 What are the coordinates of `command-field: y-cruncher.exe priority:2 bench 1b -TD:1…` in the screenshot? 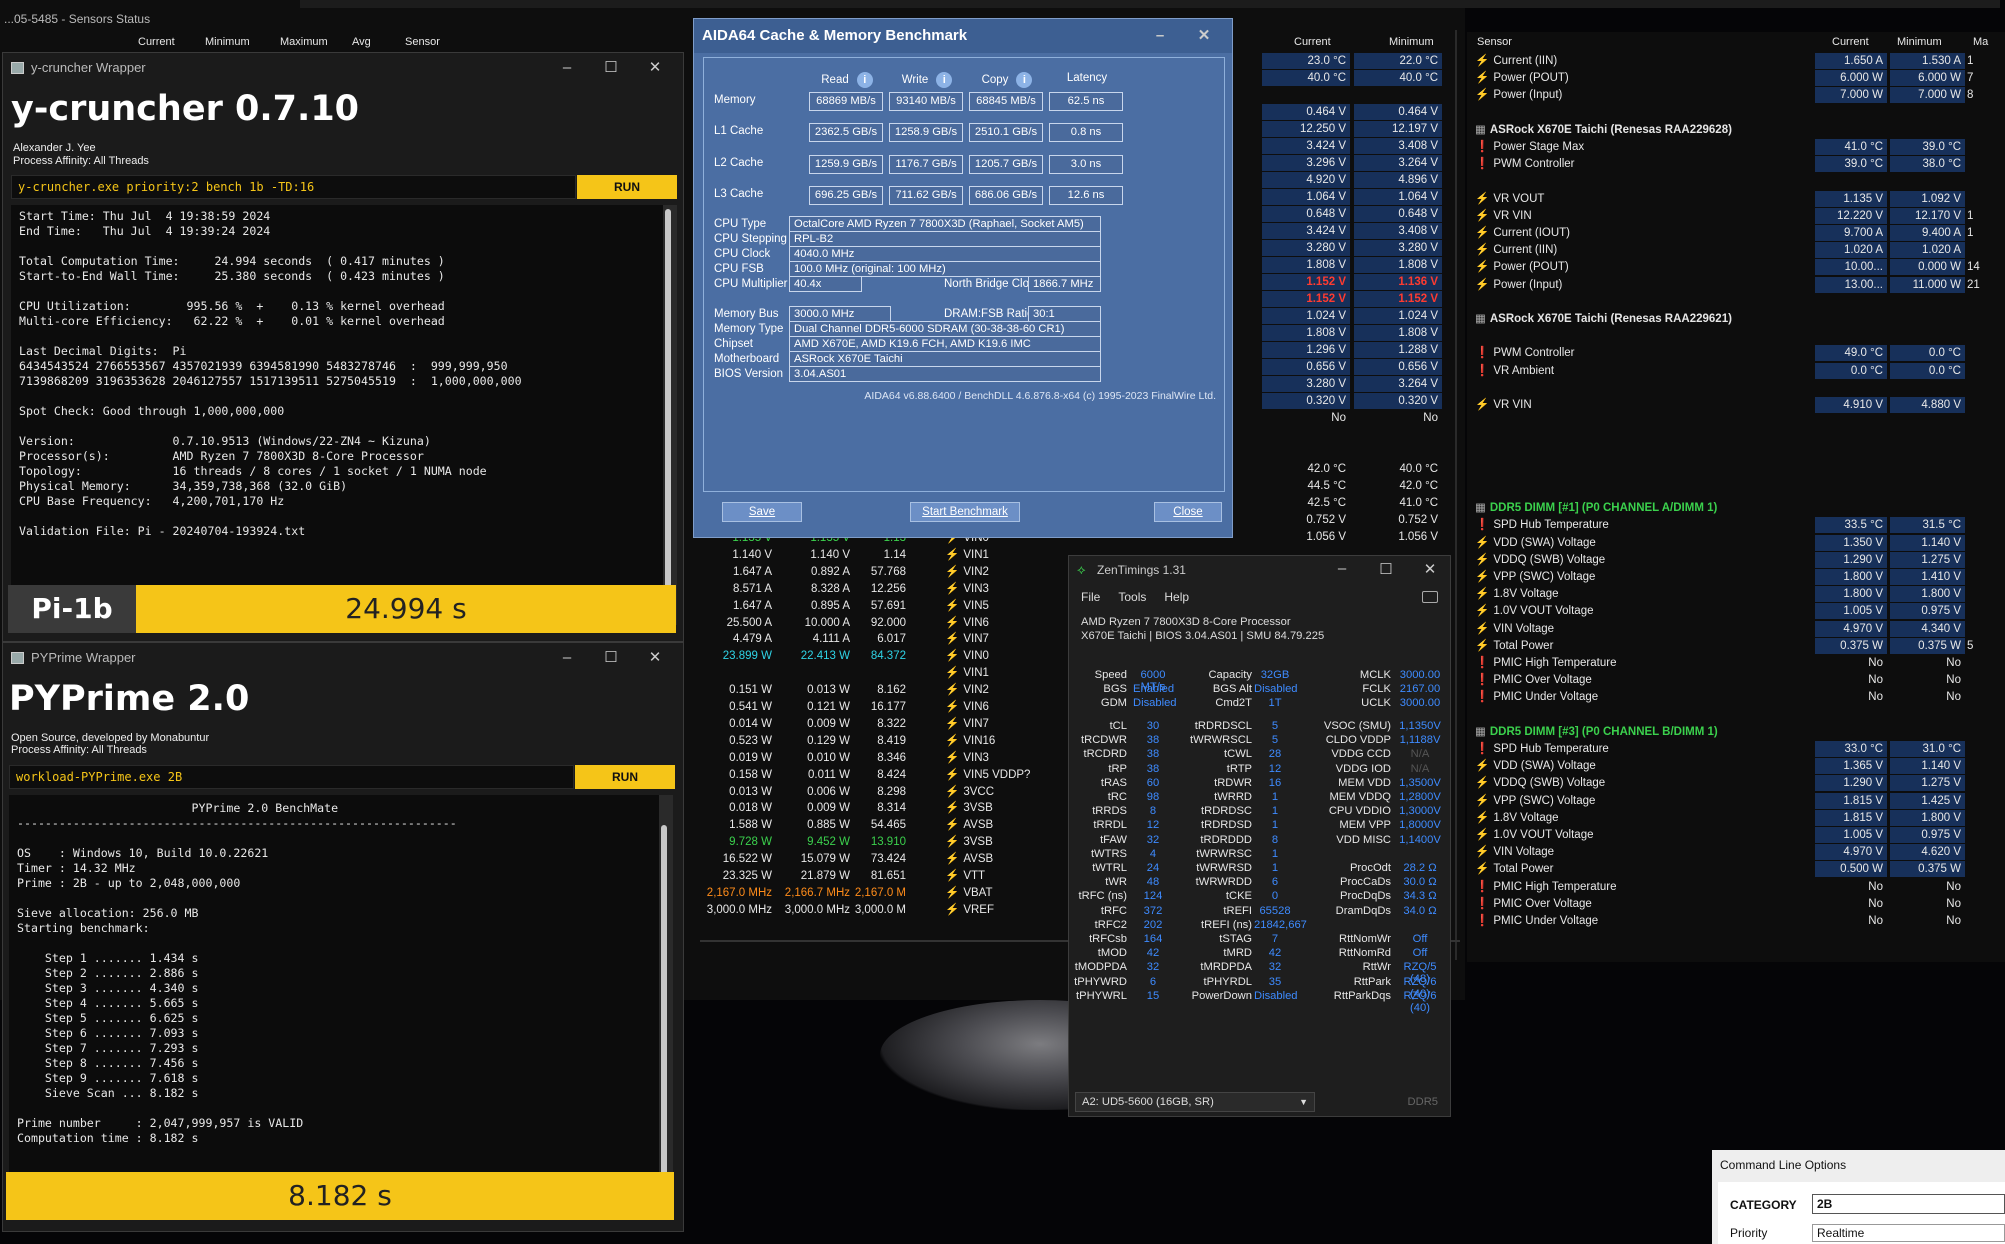 It's located at (293, 187).